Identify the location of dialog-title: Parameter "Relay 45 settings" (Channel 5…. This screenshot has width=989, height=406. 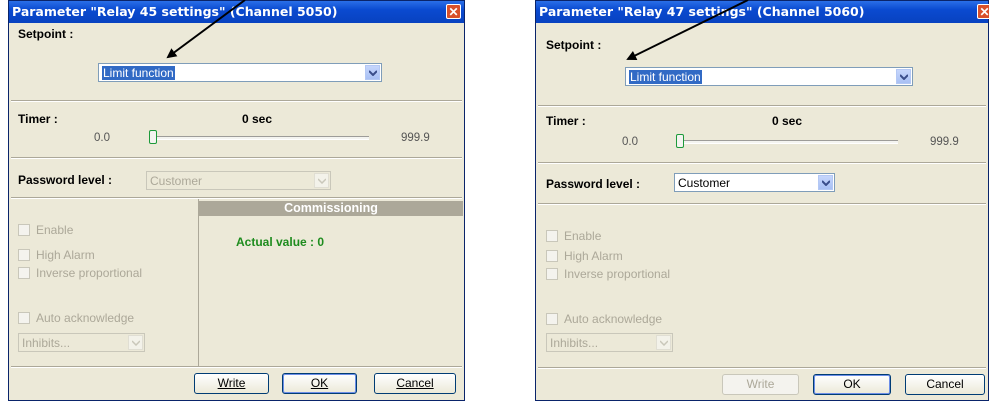
(236, 12).